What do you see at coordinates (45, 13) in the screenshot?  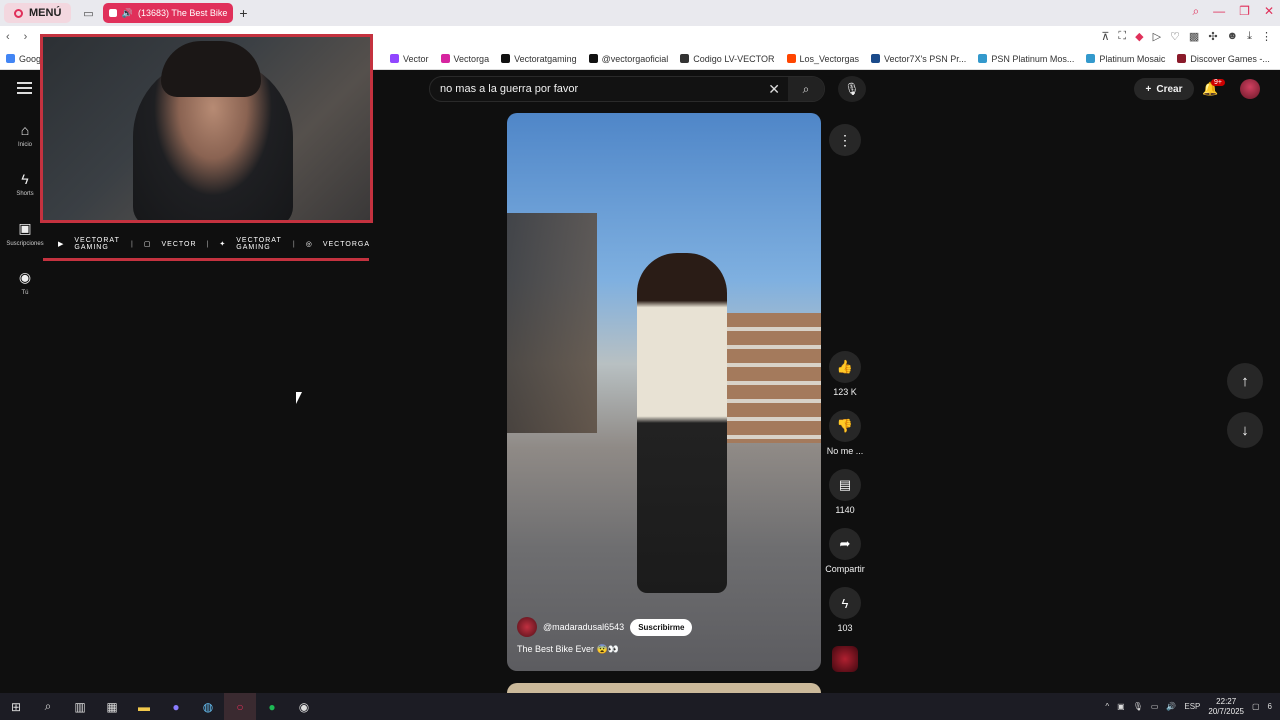 I see `menu-label: MENÚ` at bounding box center [45, 13].